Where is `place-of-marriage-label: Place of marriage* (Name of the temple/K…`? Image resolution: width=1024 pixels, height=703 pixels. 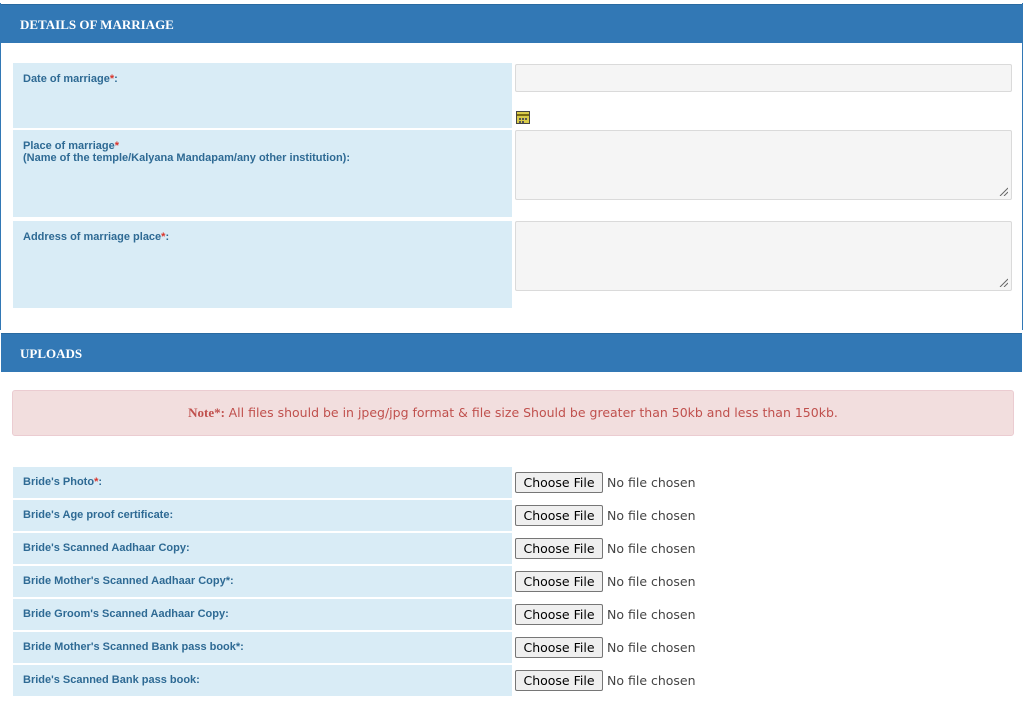
place-of-marriage-label: Place of marriage* (Name of the temple/K… is located at coordinates (262, 173).